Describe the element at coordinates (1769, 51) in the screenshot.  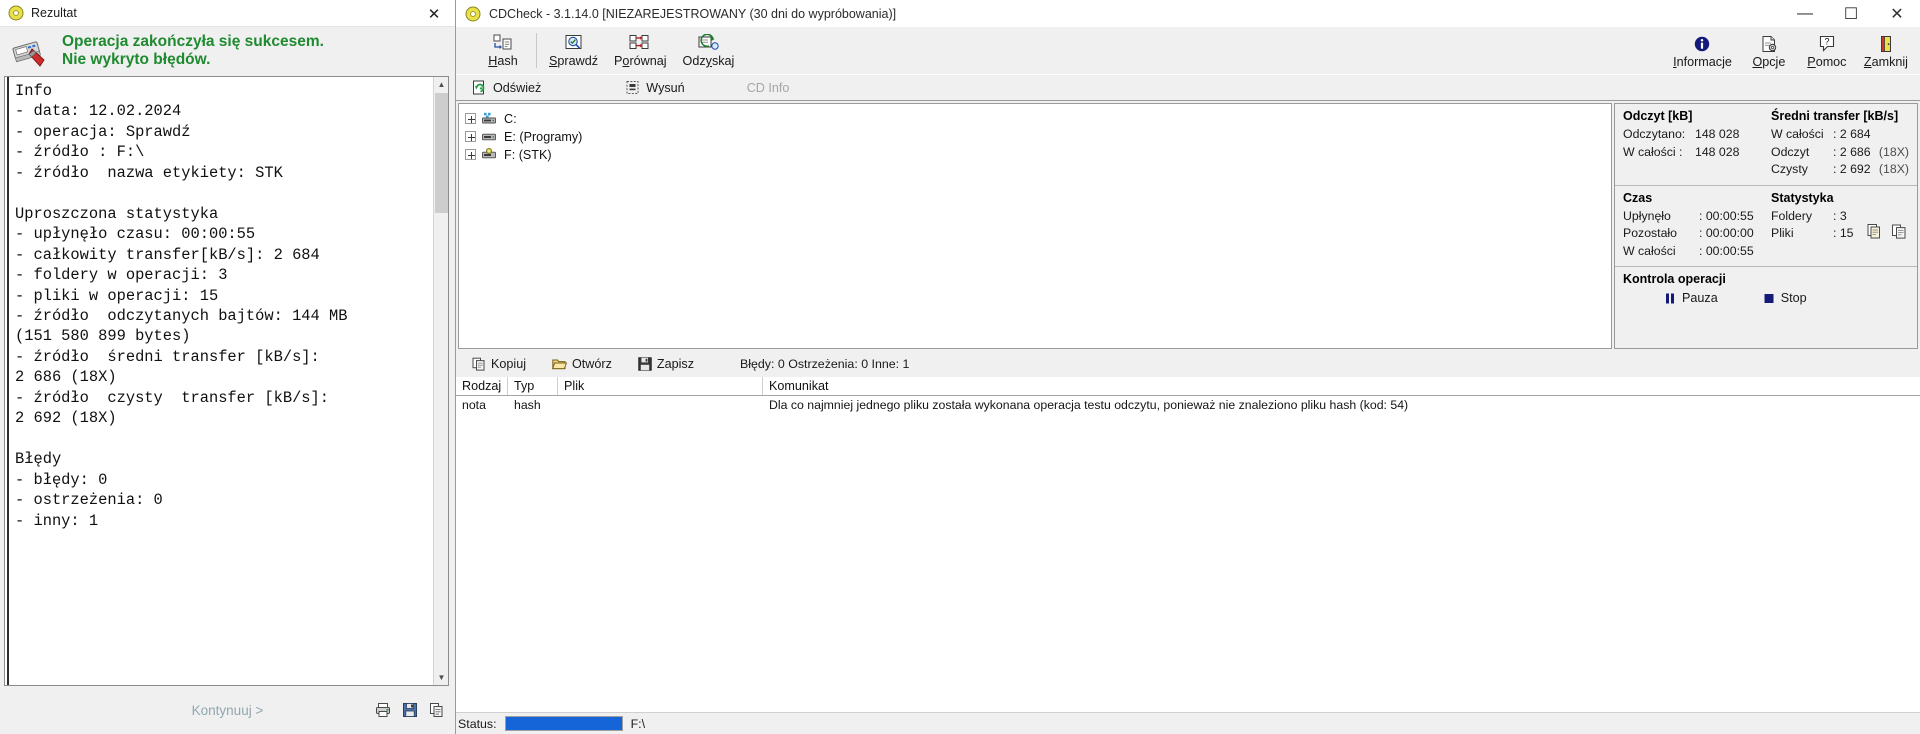
I see `toolbar-button-opcje: Opcje` at that location.